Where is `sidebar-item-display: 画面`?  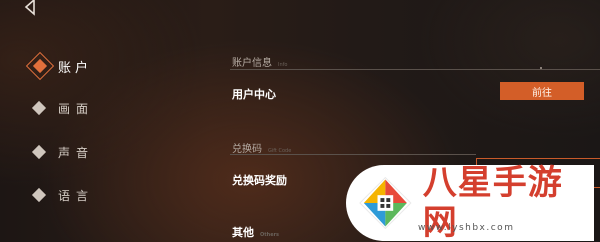 sidebar-item-display: 画面 is located at coordinates (63, 108).